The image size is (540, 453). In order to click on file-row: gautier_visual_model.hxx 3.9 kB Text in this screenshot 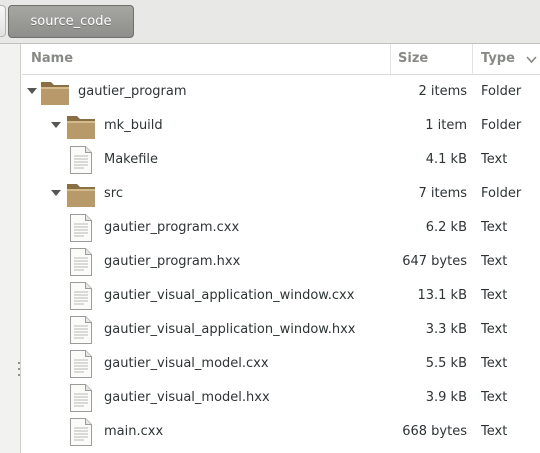, I will do `click(281, 398)`.